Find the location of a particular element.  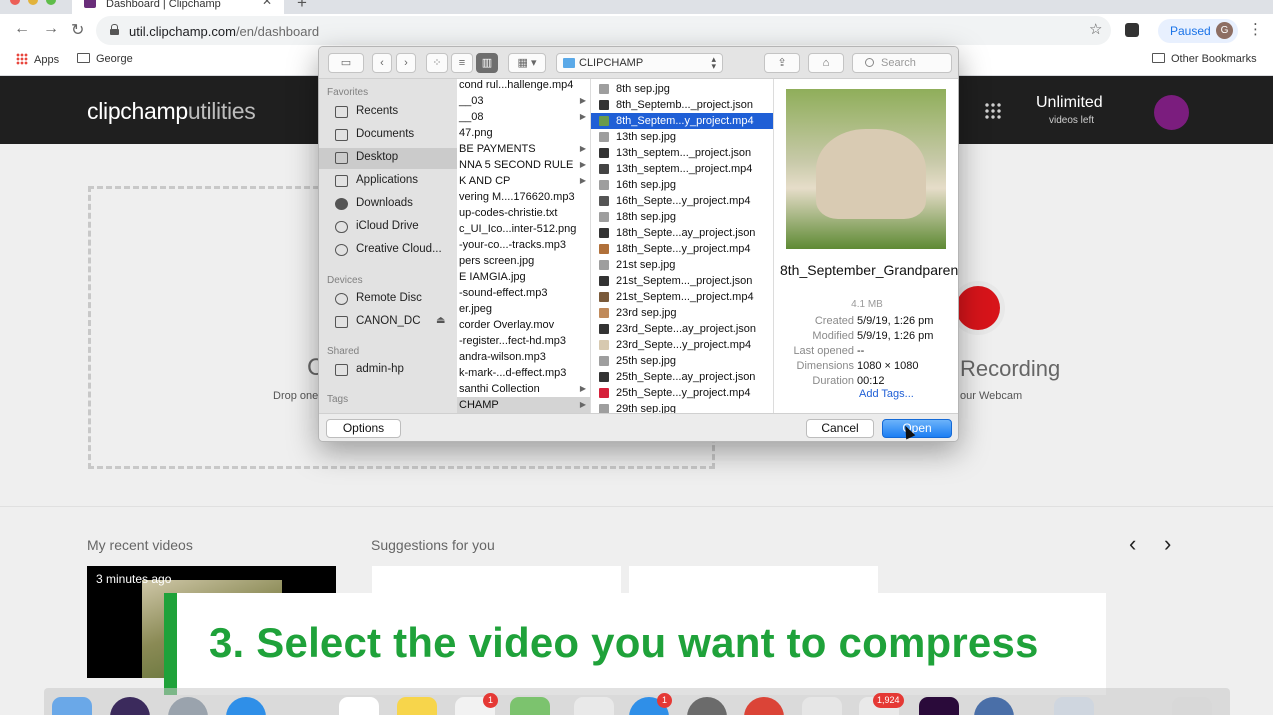

sidebar-item-desktop: Desktop is located at coordinates (388, 158).